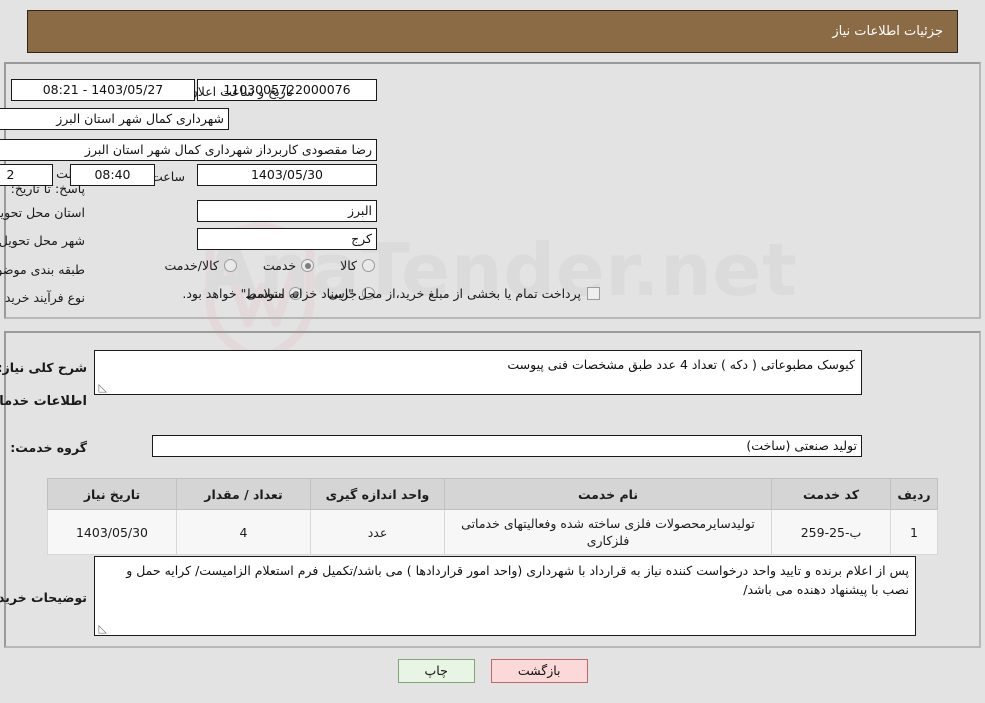 This screenshot has height=703, width=985. What do you see at coordinates (114, 119) in the screenshot?
I see `buyer-org-value: شهرداری کمال شهر استان البرز` at bounding box center [114, 119].